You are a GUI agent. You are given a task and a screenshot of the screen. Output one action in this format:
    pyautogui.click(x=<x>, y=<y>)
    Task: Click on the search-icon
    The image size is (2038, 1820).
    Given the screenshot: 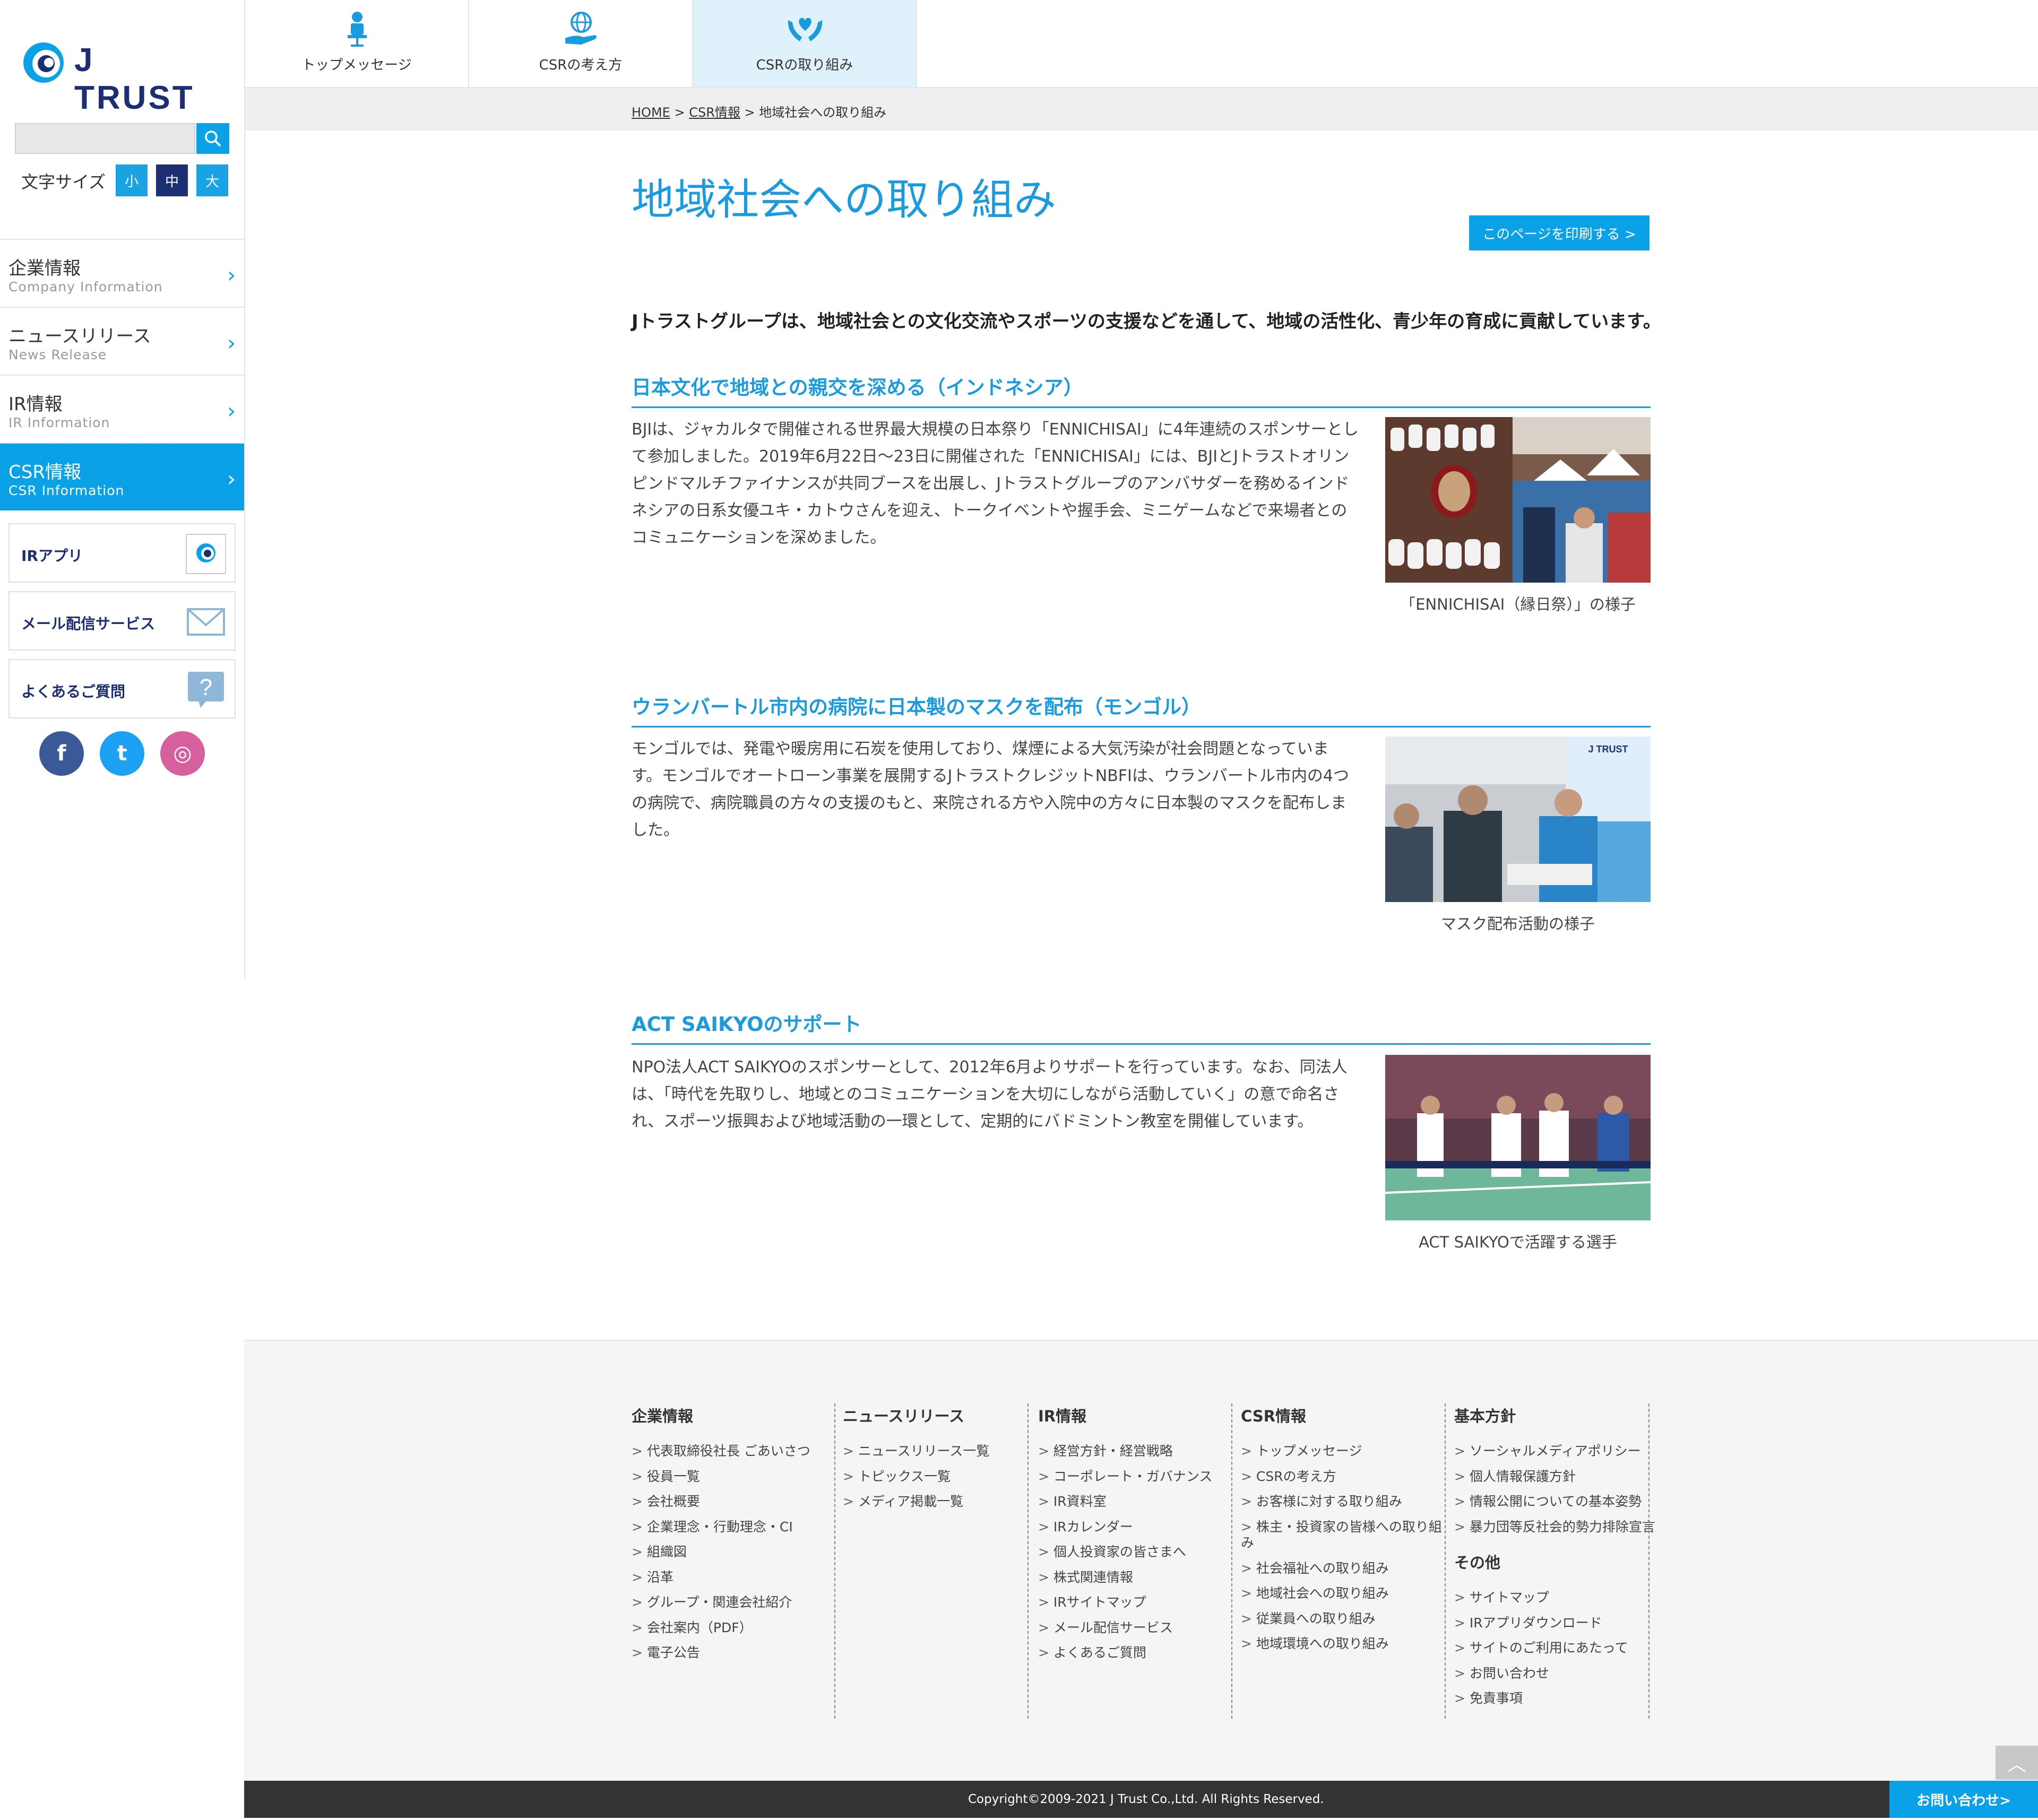 What is the action you would take?
    pyautogui.click(x=213, y=139)
    